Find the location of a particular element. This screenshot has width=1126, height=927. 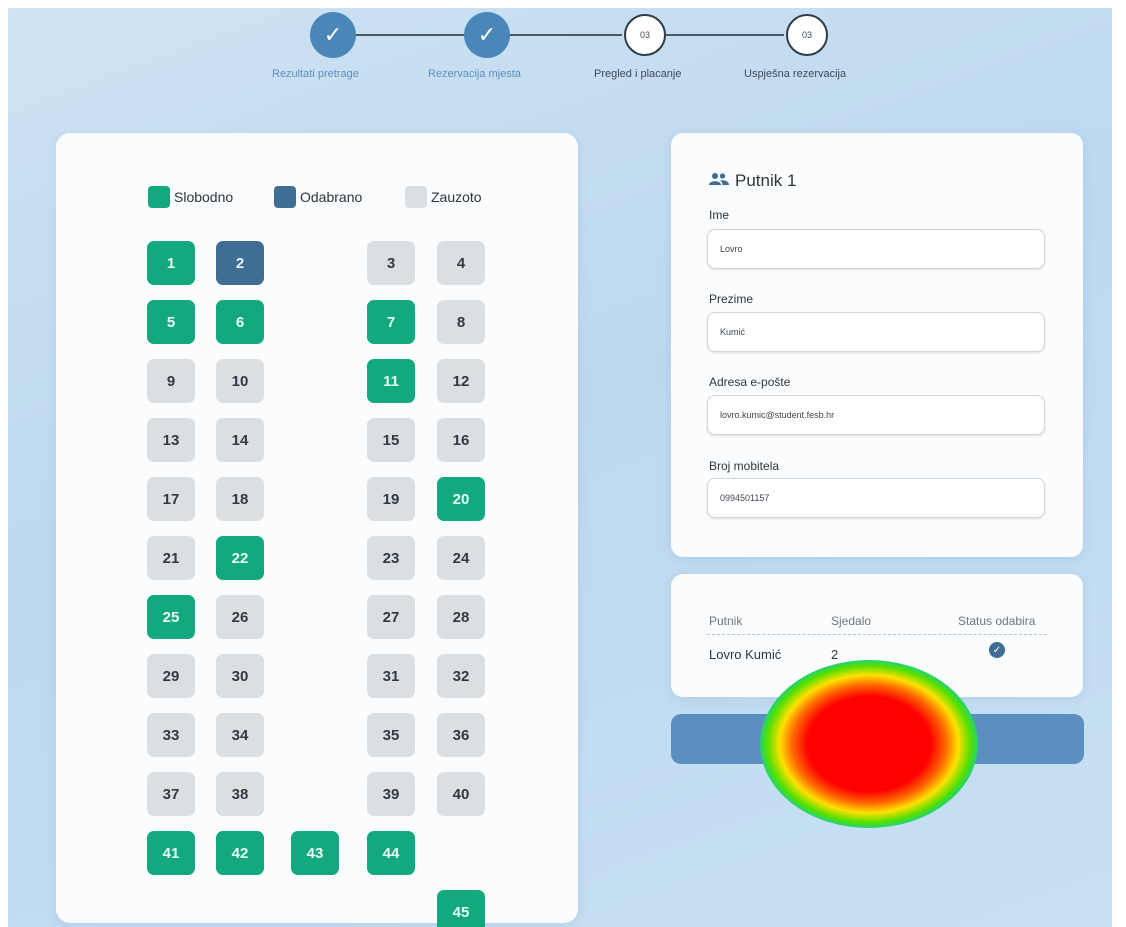

seat-6: 6 is located at coordinates (240, 322).